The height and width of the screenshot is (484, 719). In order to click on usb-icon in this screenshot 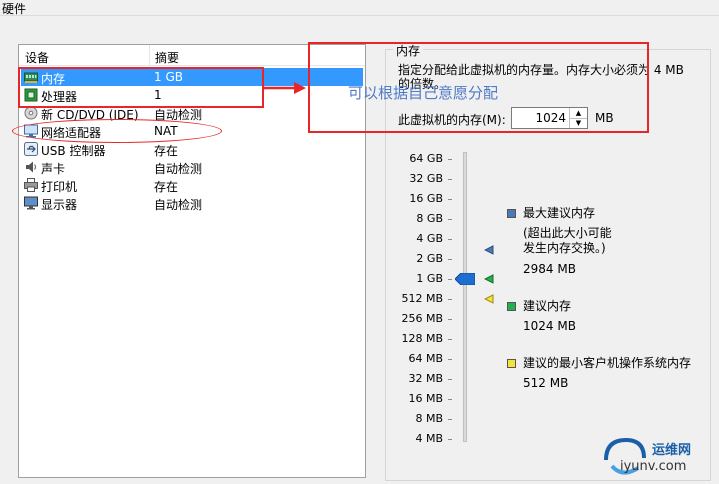, I will do `click(31, 149)`.